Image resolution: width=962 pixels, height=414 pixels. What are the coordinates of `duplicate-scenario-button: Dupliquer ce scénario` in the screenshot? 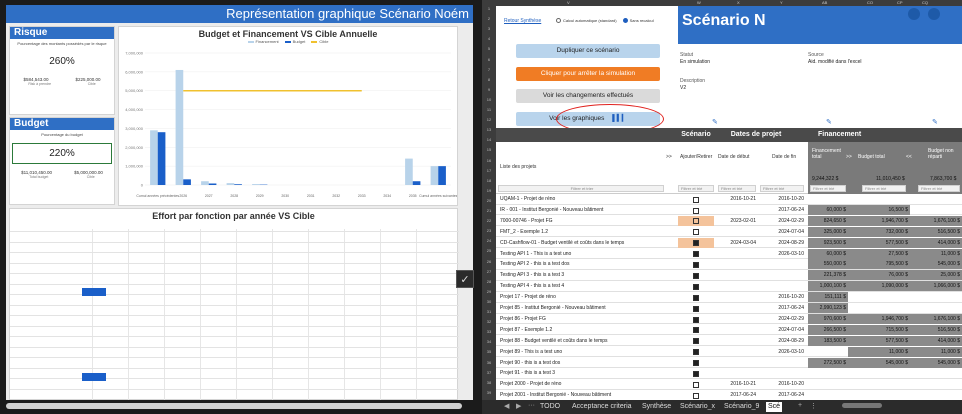 It's located at (588, 51).